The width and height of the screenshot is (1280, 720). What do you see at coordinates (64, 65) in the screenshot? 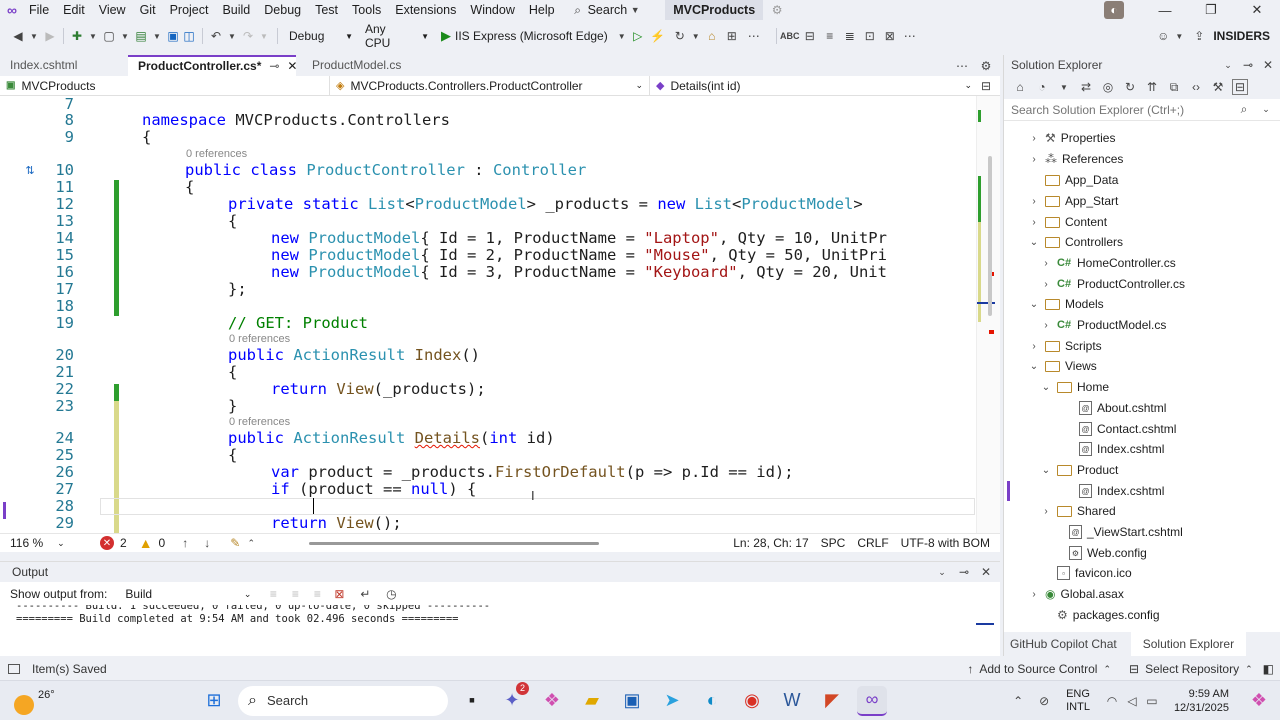
I see `tab-index-cshtml: Index.cshtml` at bounding box center [64, 65].